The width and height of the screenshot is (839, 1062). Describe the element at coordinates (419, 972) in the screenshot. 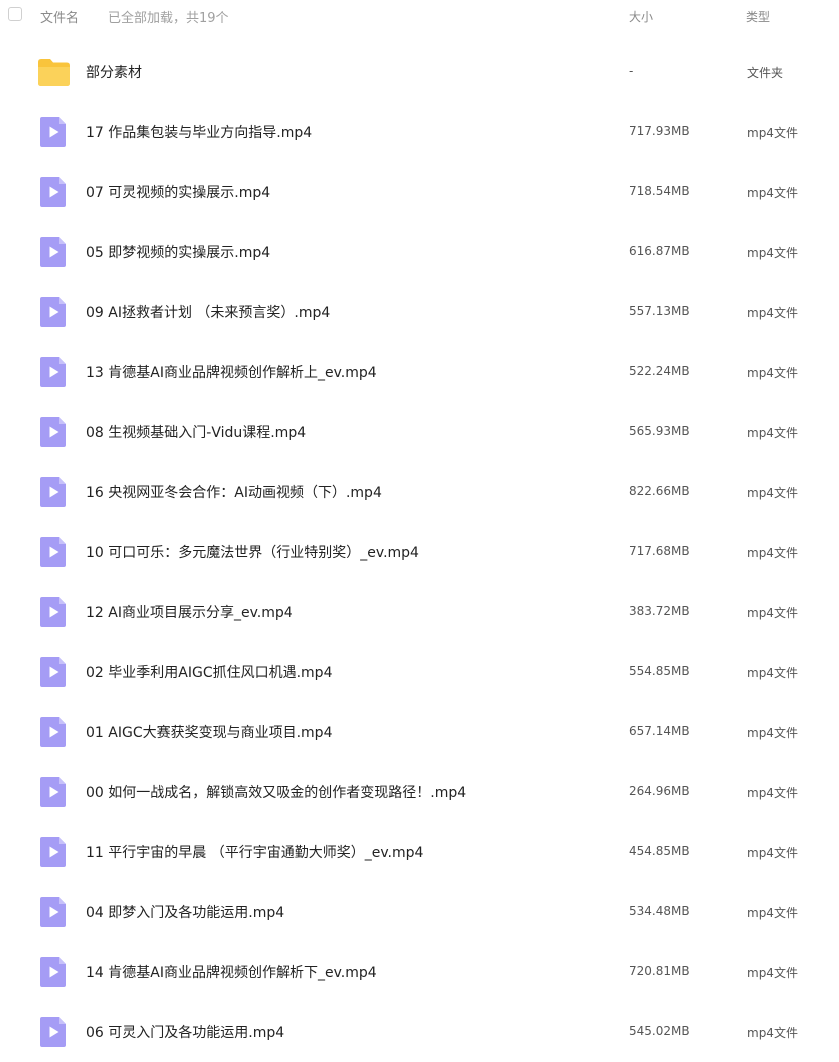

I see `file-row: 14 肯德基AI商业品牌视频创作解析下_ev.mp4 720.81MB mp4文件` at that location.